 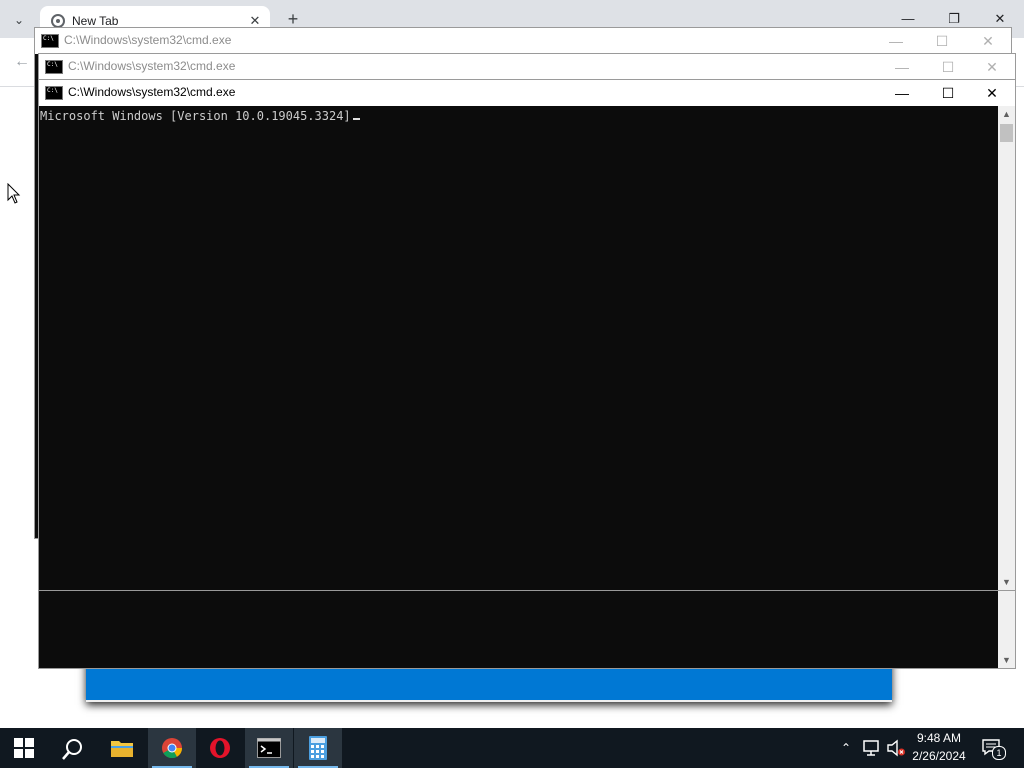 I want to click on taskbar-file-explorer, so click(x=122, y=748).